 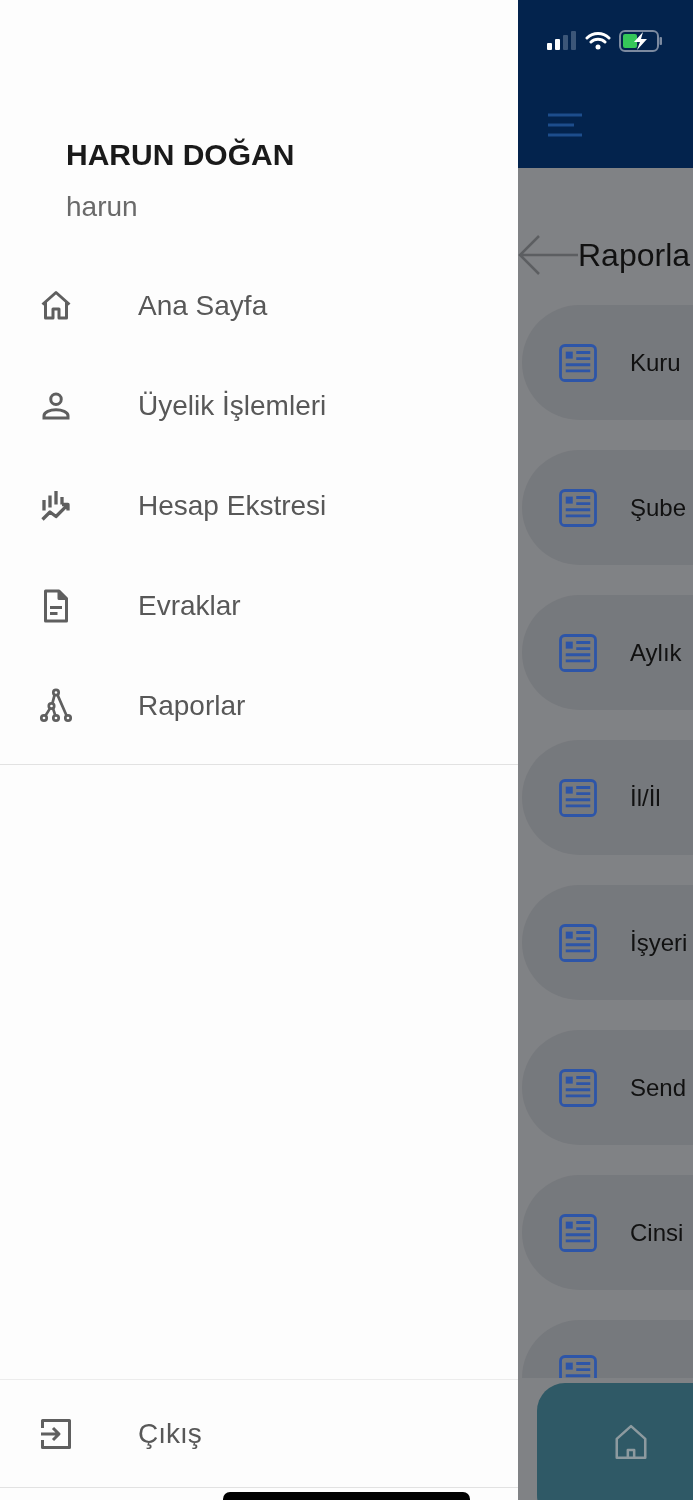 What do you see at coordinates (657, 1232) in the screenshot?
I see `report-title: Cinsi` at bounding box center [657, 1232].